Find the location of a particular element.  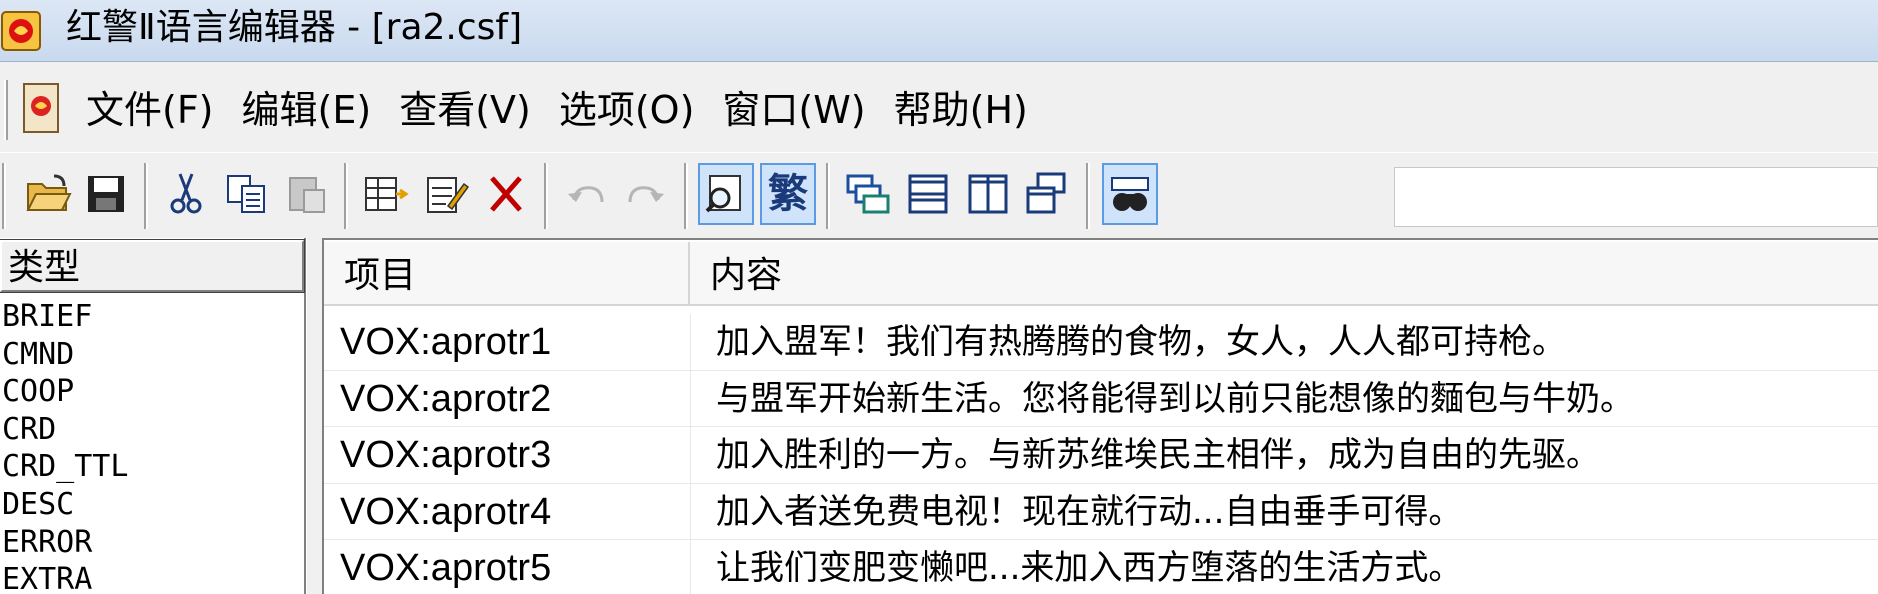

cut-icon is located at coordinates (186, 193).